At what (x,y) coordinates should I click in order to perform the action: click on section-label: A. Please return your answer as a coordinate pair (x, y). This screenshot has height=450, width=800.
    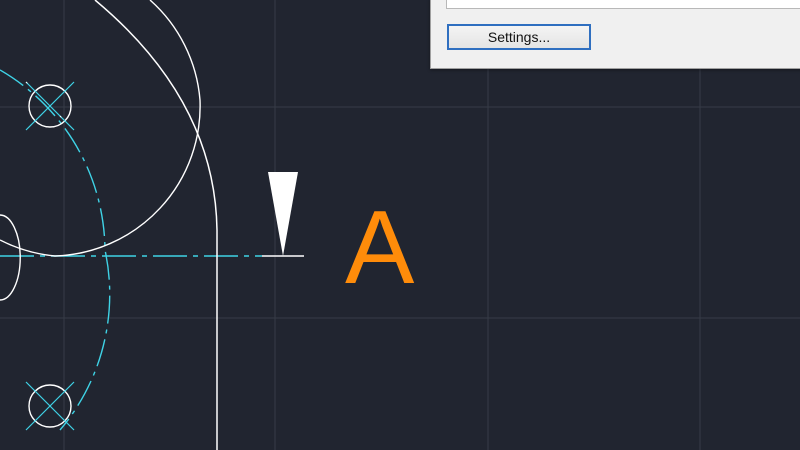
    Looking at the image, I should click on (380, 248).